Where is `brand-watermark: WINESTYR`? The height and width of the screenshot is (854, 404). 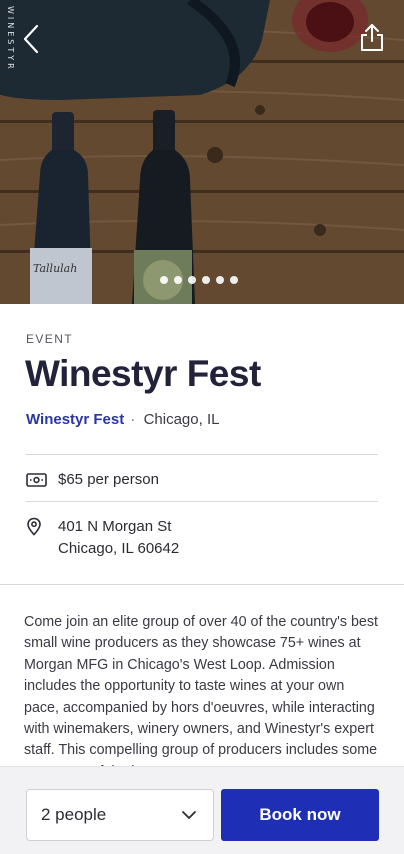
brand-watermark: WINESTYR is located at coordinates (10, 39).